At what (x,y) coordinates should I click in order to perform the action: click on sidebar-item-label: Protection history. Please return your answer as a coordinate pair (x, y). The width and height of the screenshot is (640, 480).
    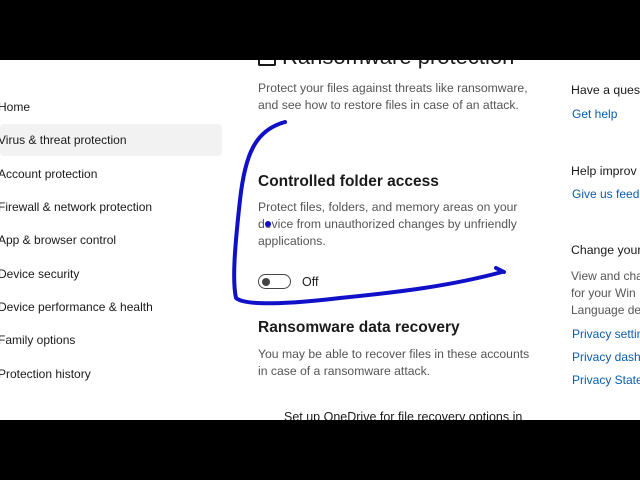
    Looking at the image, I should click on (45, 374).